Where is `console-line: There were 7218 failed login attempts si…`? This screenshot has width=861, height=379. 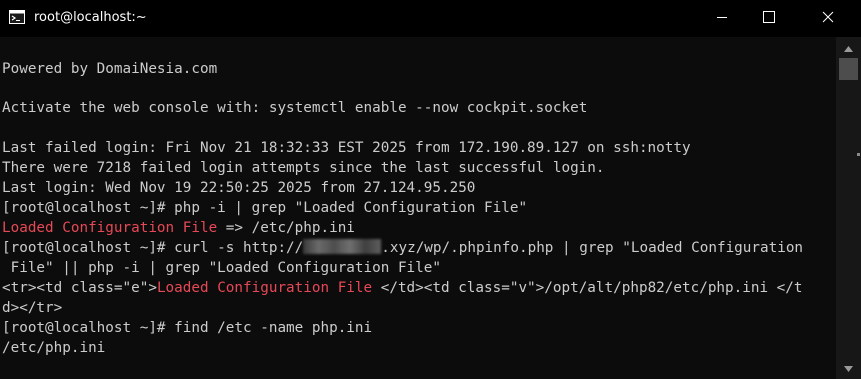
console-line: There were 7218 failed login attempts si… is located at coordinates (303, 168).